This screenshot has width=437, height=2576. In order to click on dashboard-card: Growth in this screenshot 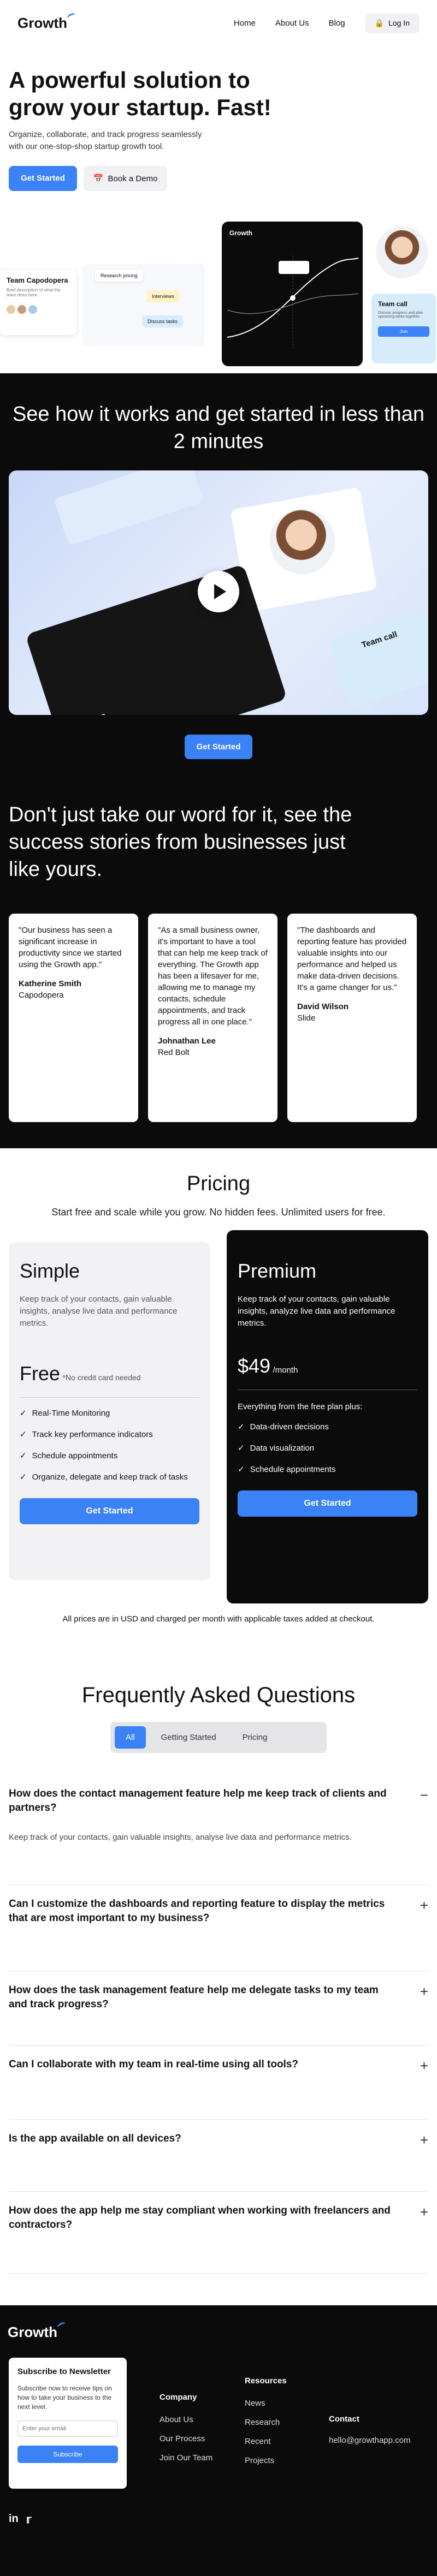, I will do `click(293, 294)`.